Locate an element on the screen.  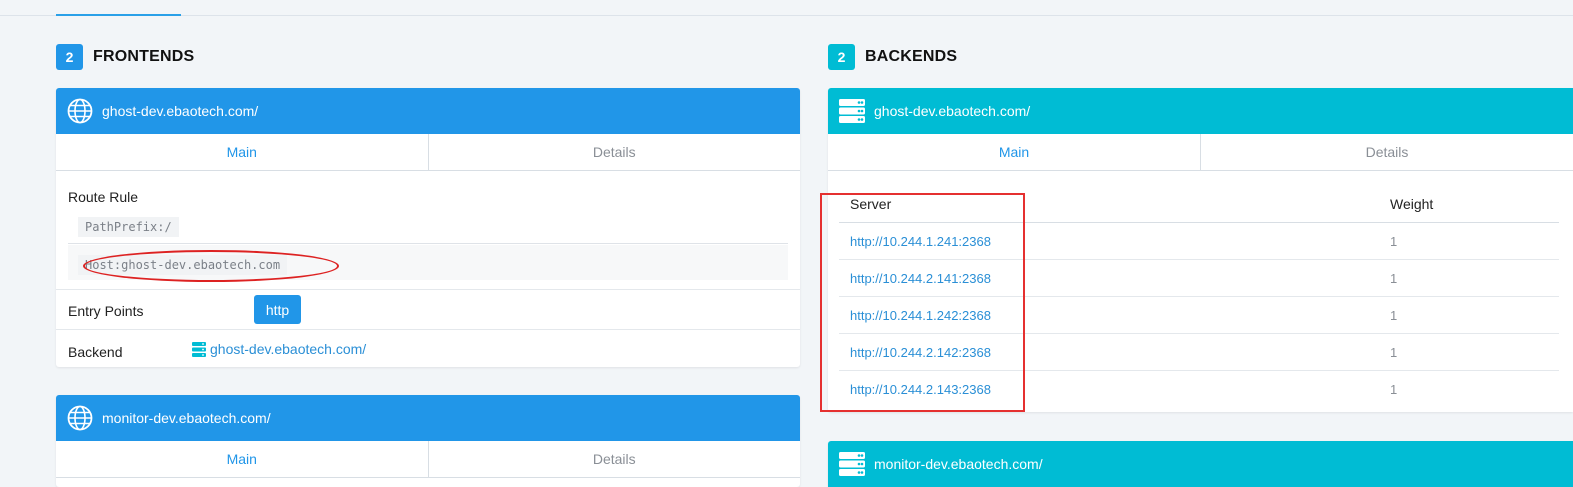
frontend-name: ghost-dev.ebaotech.com/ is located at coordinates (180, 111).